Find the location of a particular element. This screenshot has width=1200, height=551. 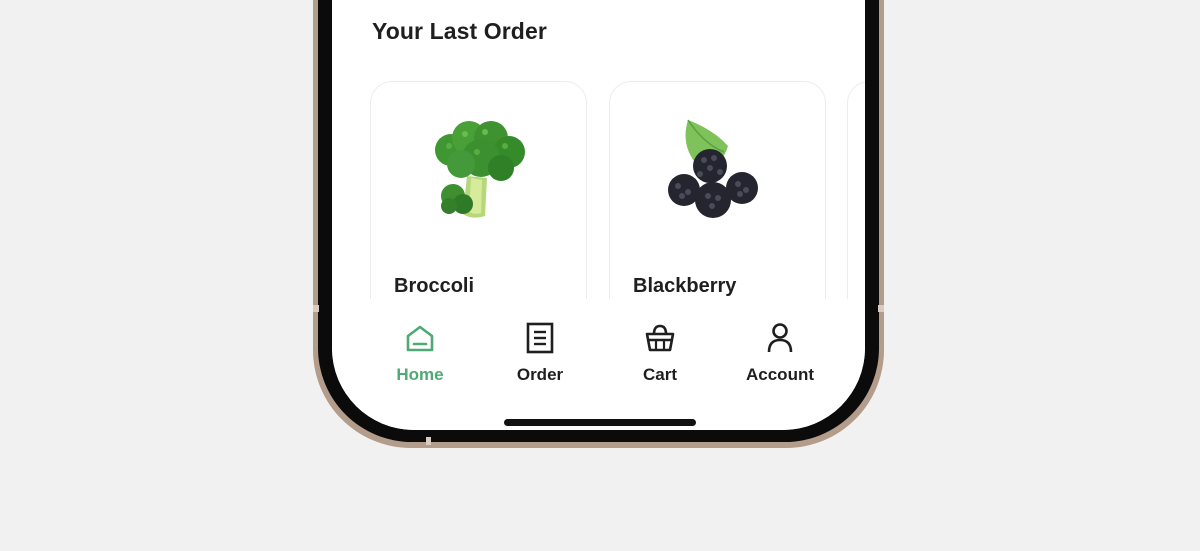

bottom-navigation: Home Order Cart Account is located at coordinates (598, 364).